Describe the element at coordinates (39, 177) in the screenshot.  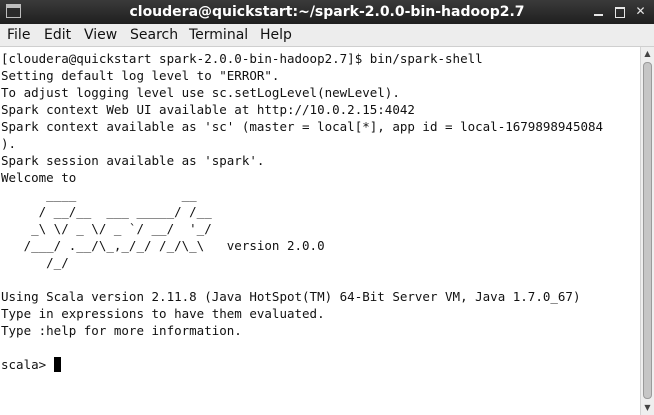
I see `terminal-line: Welcome to` at that location.